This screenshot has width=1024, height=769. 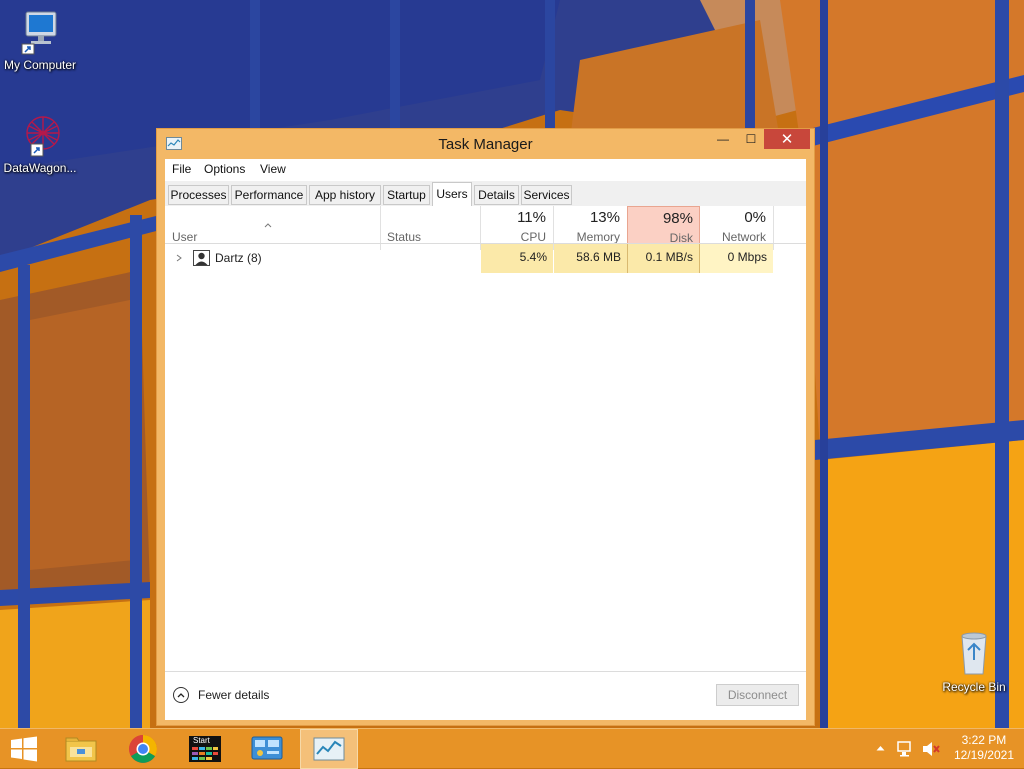 I want to click on menu-options: Options, so click(x=224, y=169).